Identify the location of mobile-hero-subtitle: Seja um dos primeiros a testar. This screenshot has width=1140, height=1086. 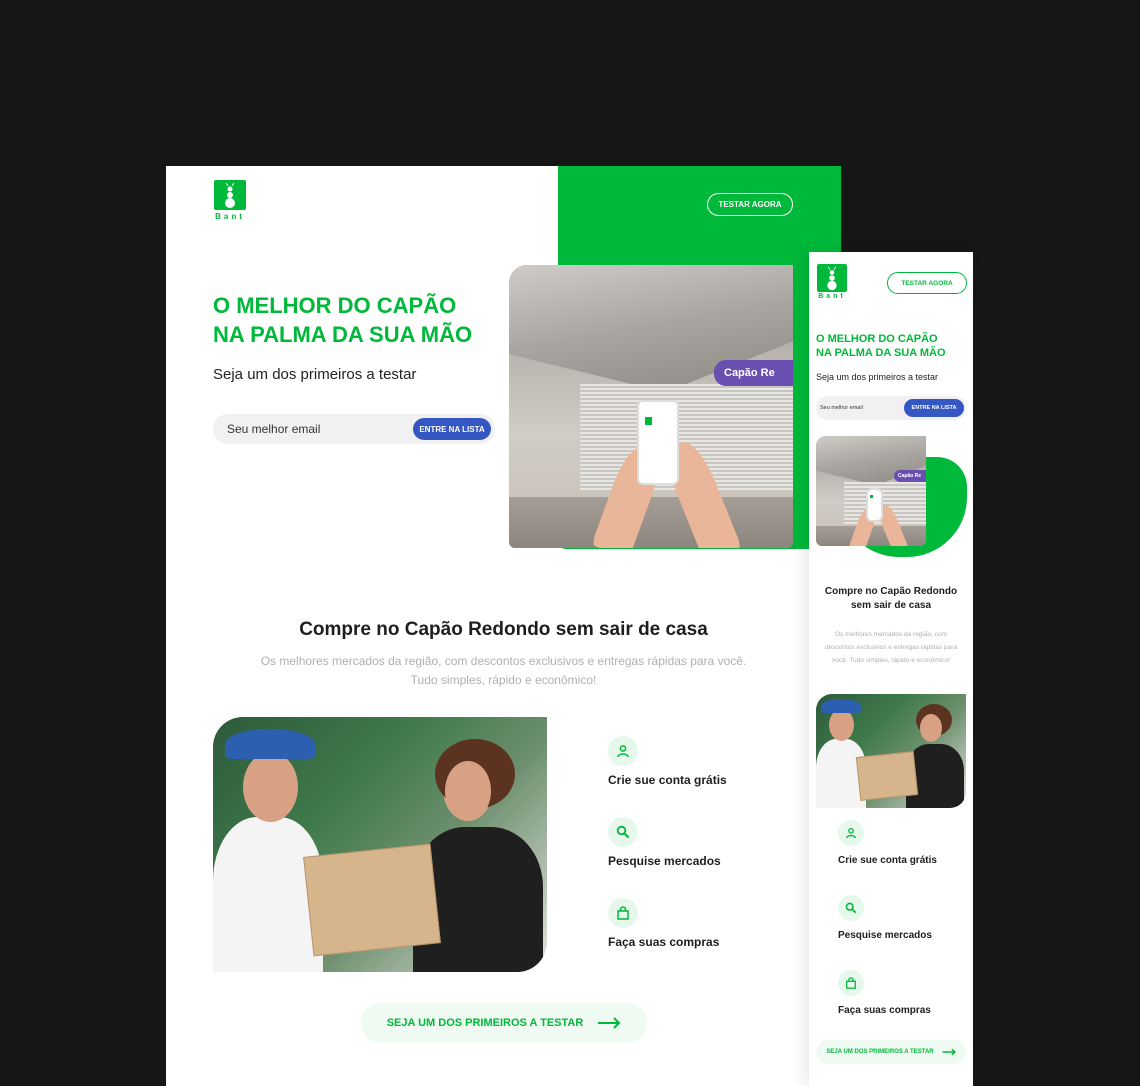
(877, 377).